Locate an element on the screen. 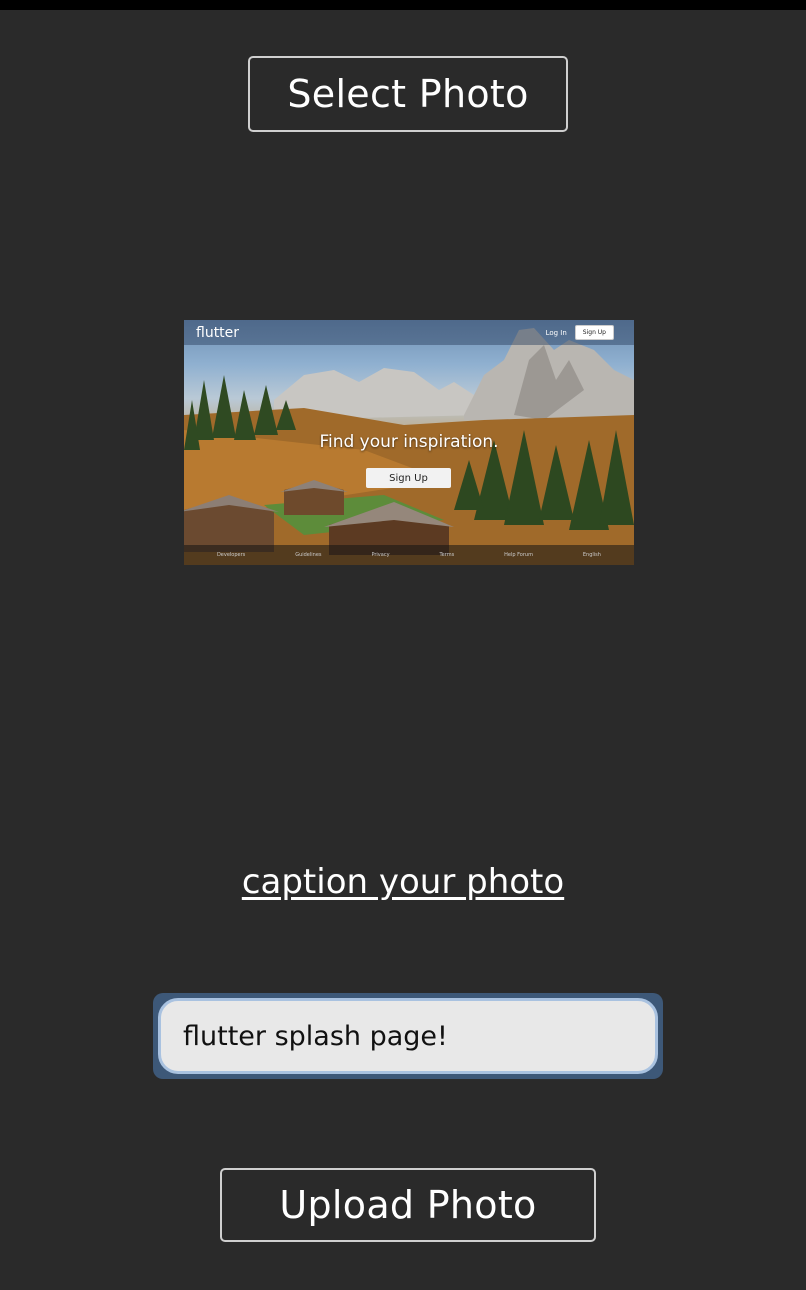 The width and height of the screenshot is (806, 1290). caption-field-wrapper is located at coordinates (408, 1036).